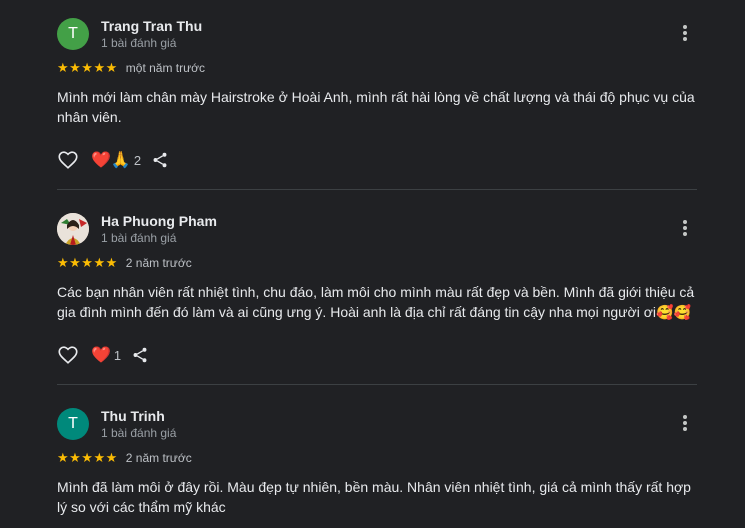  I want to click on reviewer-name: Ha Phuong Pham, so click(159, 221).